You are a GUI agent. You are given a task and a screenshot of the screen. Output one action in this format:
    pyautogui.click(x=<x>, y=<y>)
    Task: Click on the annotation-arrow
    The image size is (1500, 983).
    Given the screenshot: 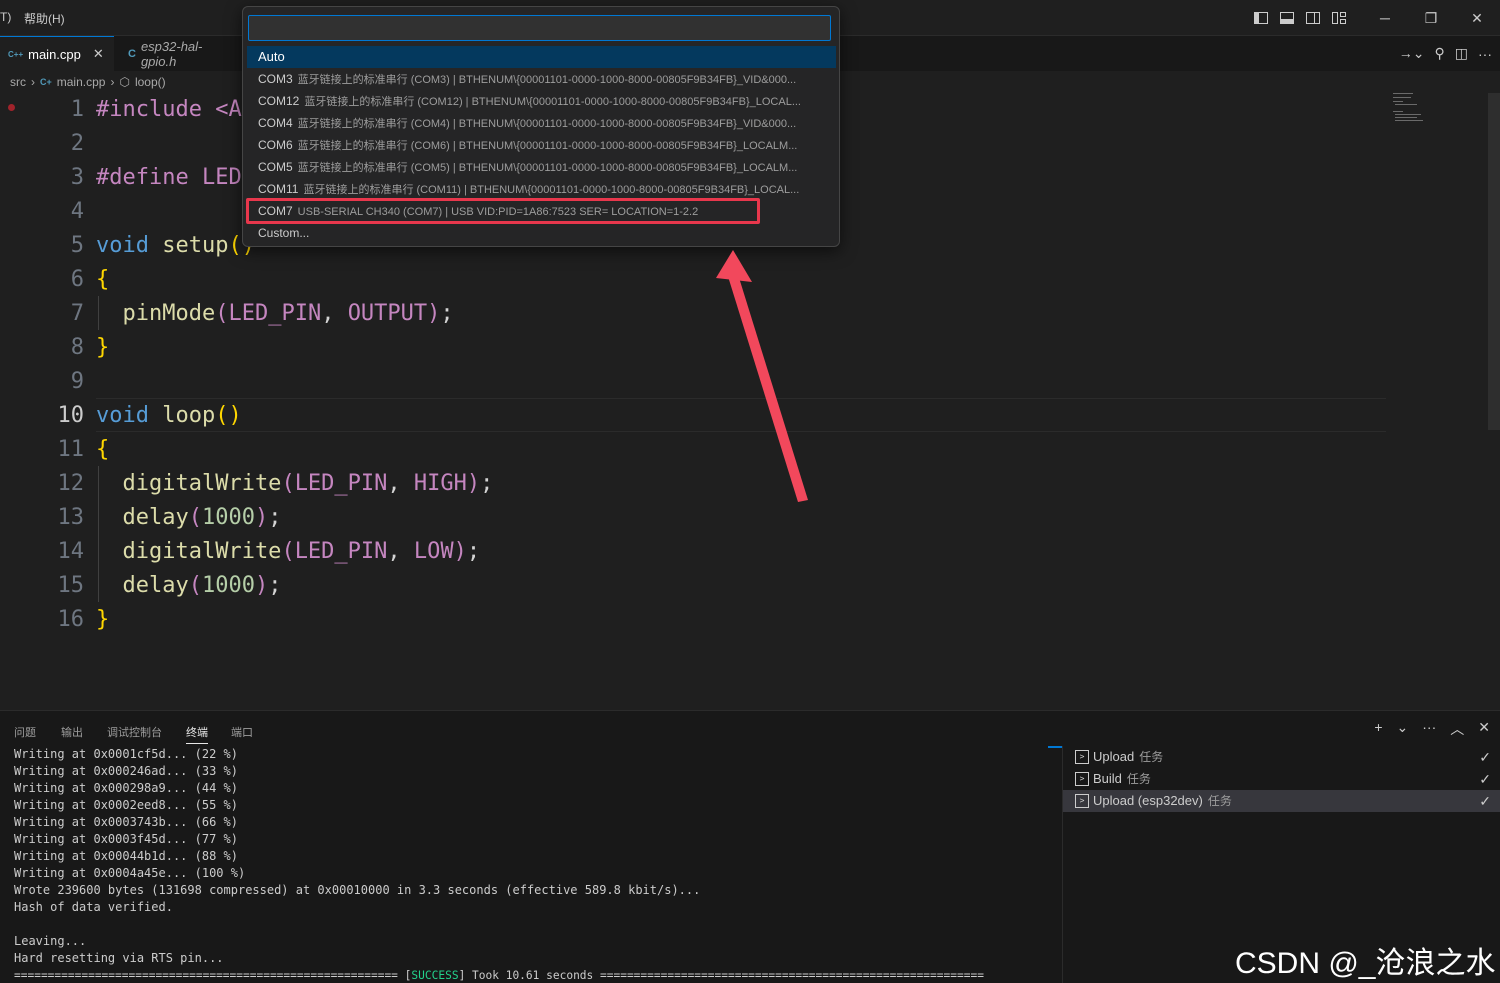 What is the action you would take?
    pyautogui.click(x=762, y=376)
    